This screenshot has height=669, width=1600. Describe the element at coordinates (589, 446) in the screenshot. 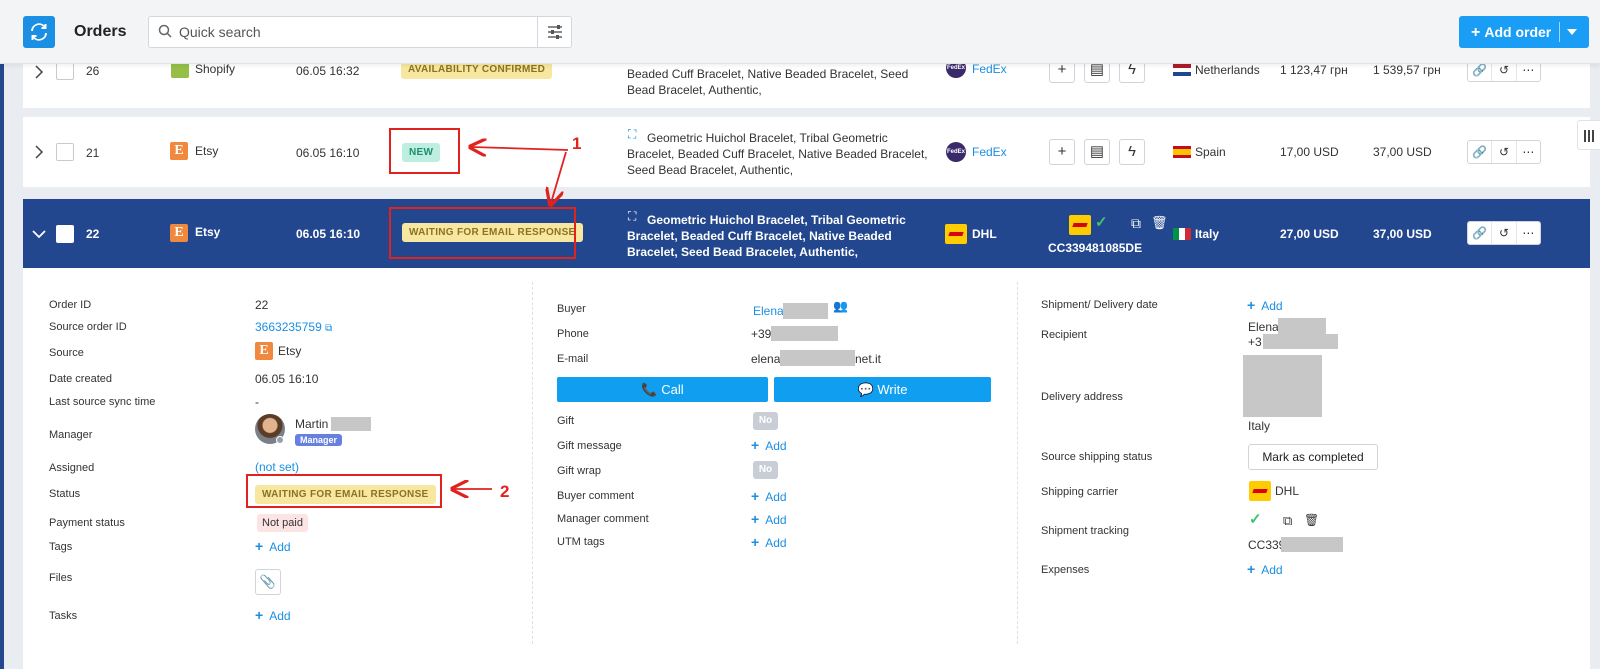

I see `gift-message-label: Gift message` at that location.